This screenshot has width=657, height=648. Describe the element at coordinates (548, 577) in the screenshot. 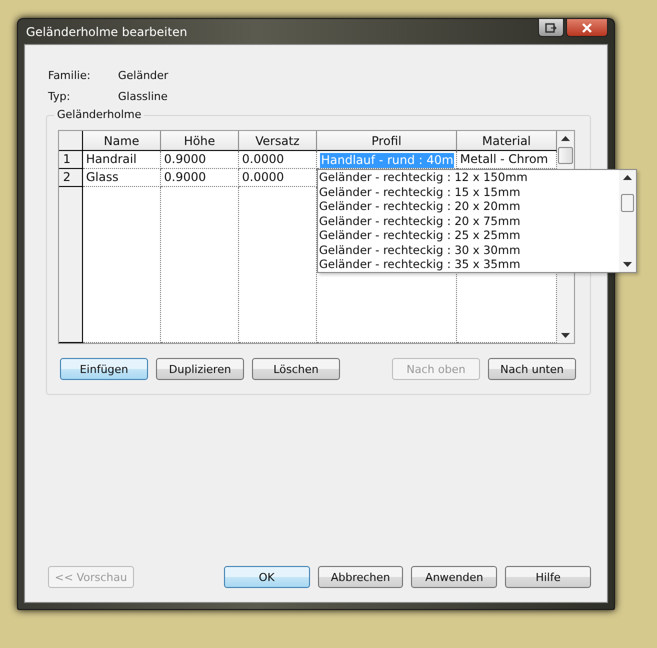

I see `dialog-button: Hilfe` at that location.